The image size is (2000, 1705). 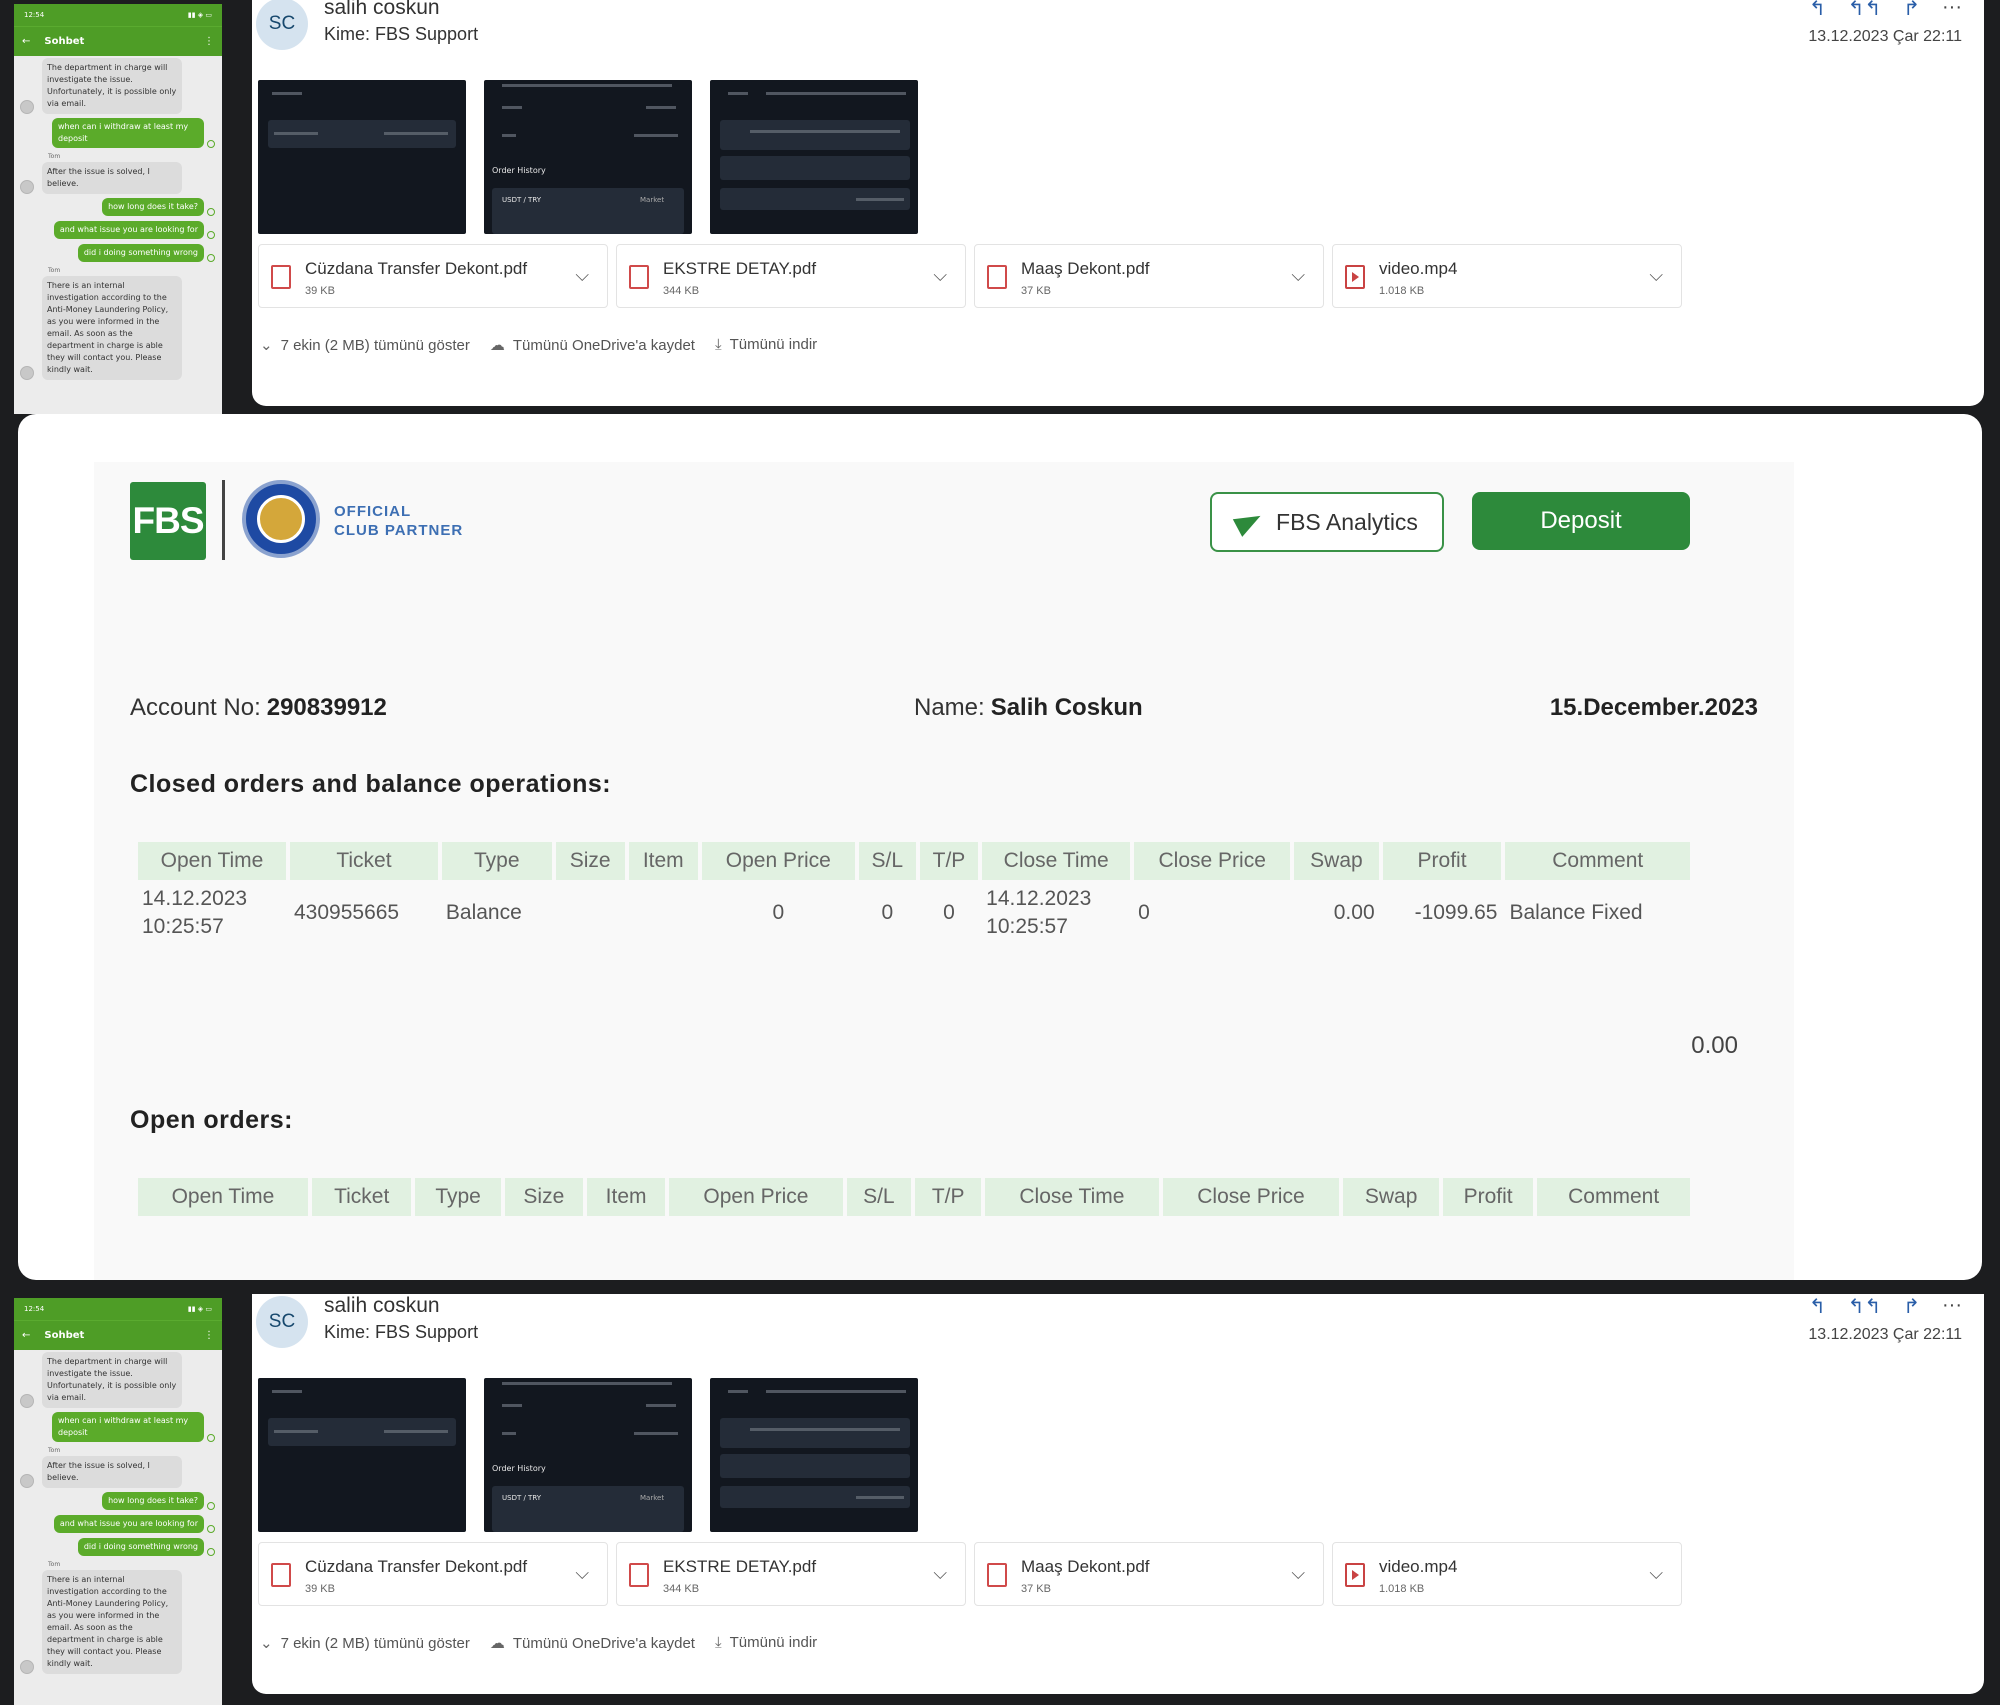 What do you see at coordinates (1249, 522) in the screenshot?
I see `telegram-plane-icon` at bounding box center [1249, 522].